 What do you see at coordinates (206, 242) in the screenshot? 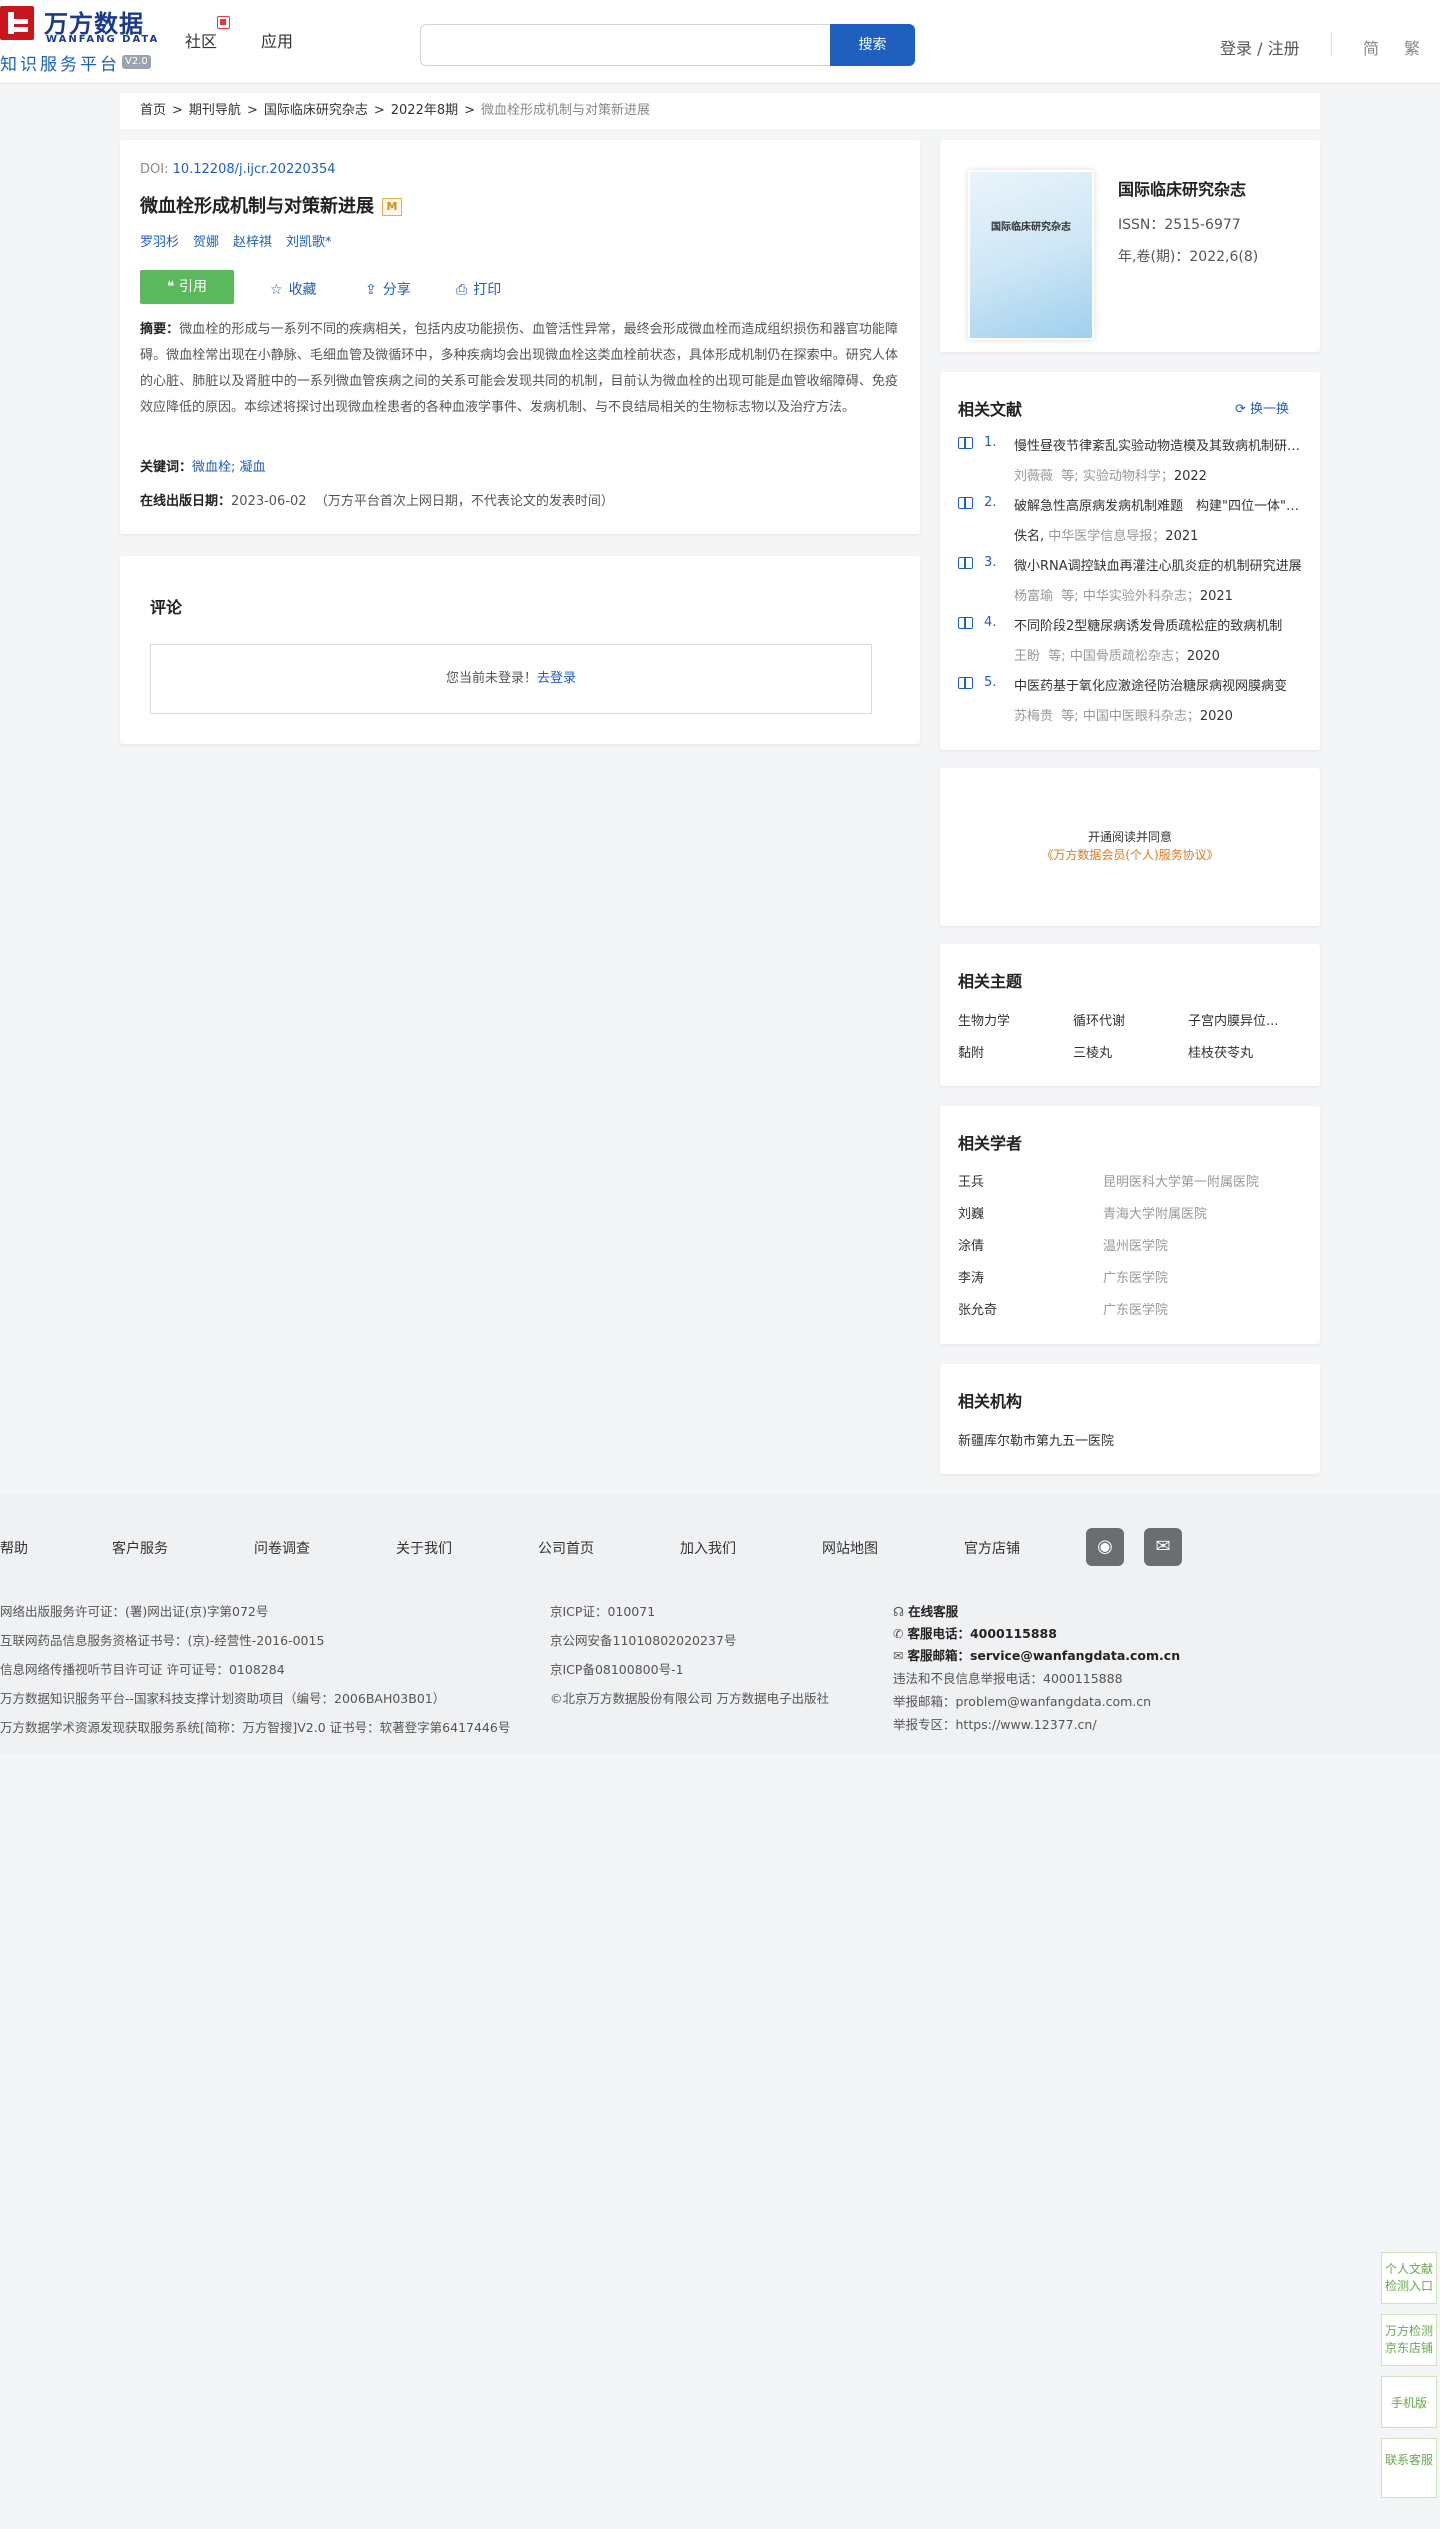
I see `author-link: 贺娜` at bounding box center [206, 242].